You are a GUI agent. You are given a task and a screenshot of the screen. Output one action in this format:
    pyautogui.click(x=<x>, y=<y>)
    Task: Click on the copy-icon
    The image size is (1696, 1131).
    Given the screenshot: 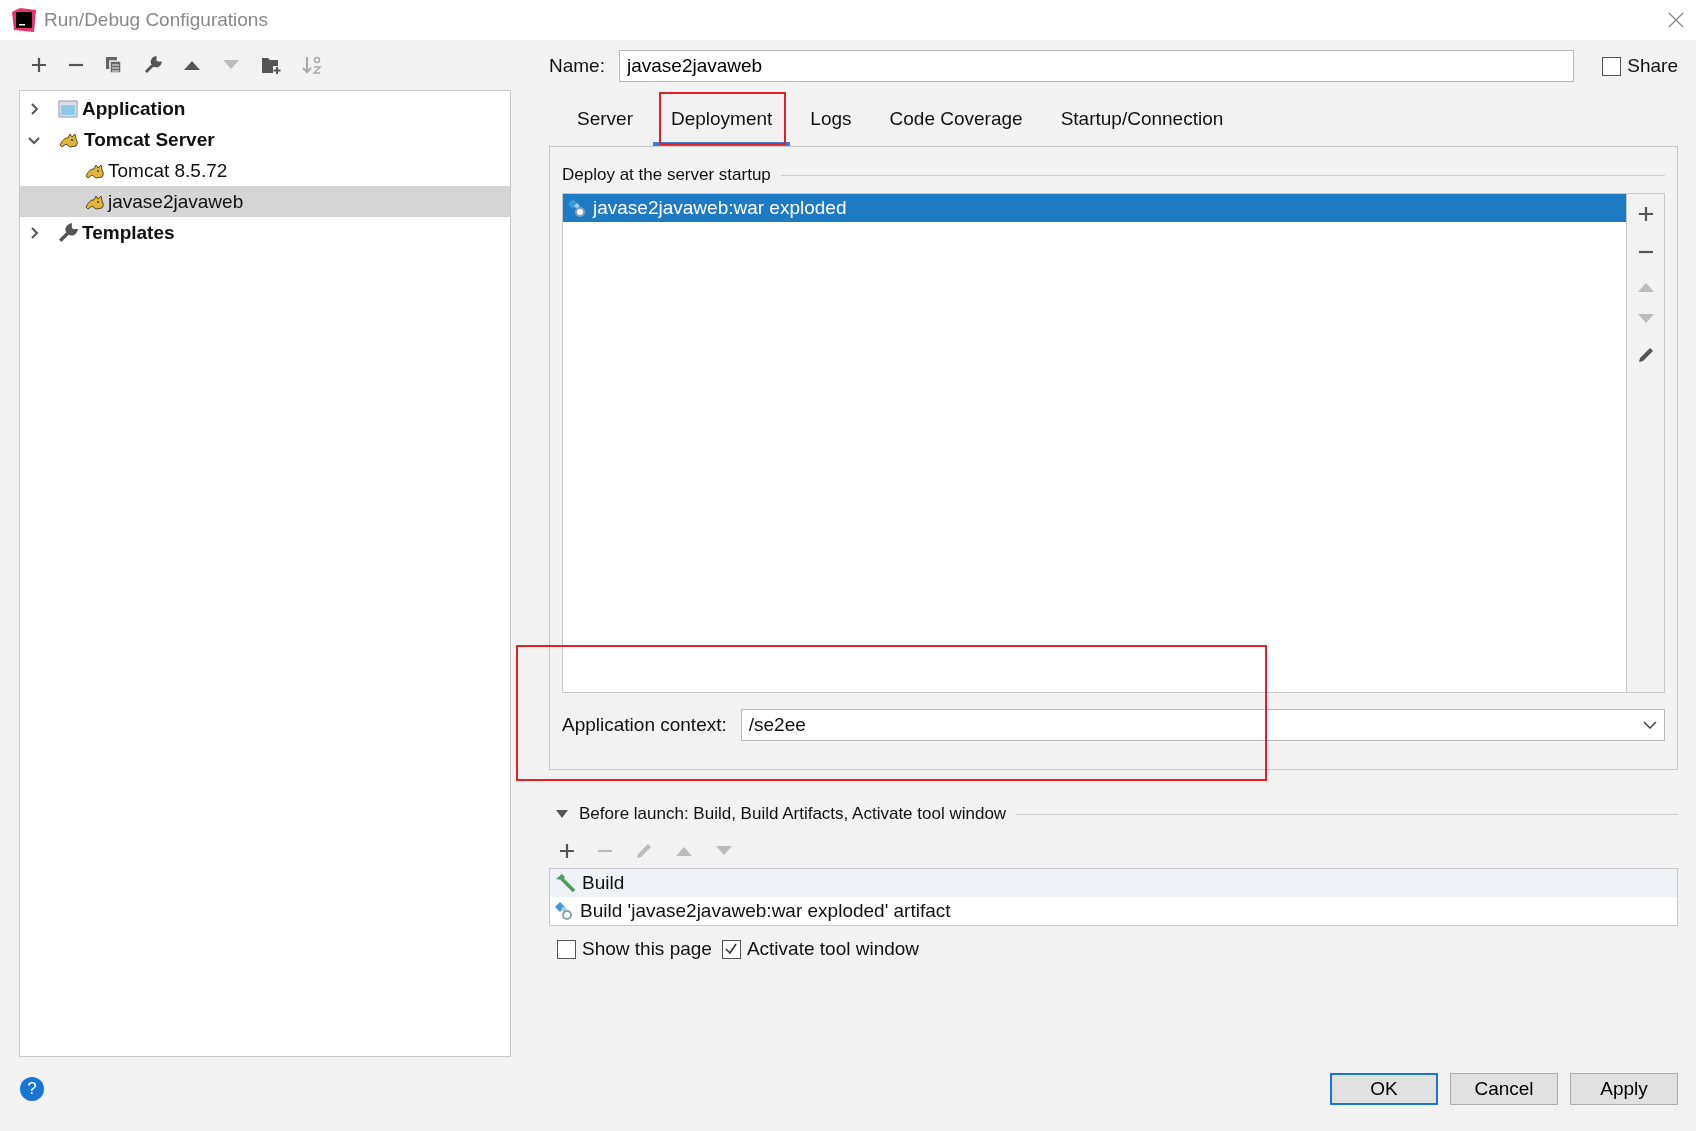 What is the action you would take?
    pyautogui.click(x=114, y=65)
    